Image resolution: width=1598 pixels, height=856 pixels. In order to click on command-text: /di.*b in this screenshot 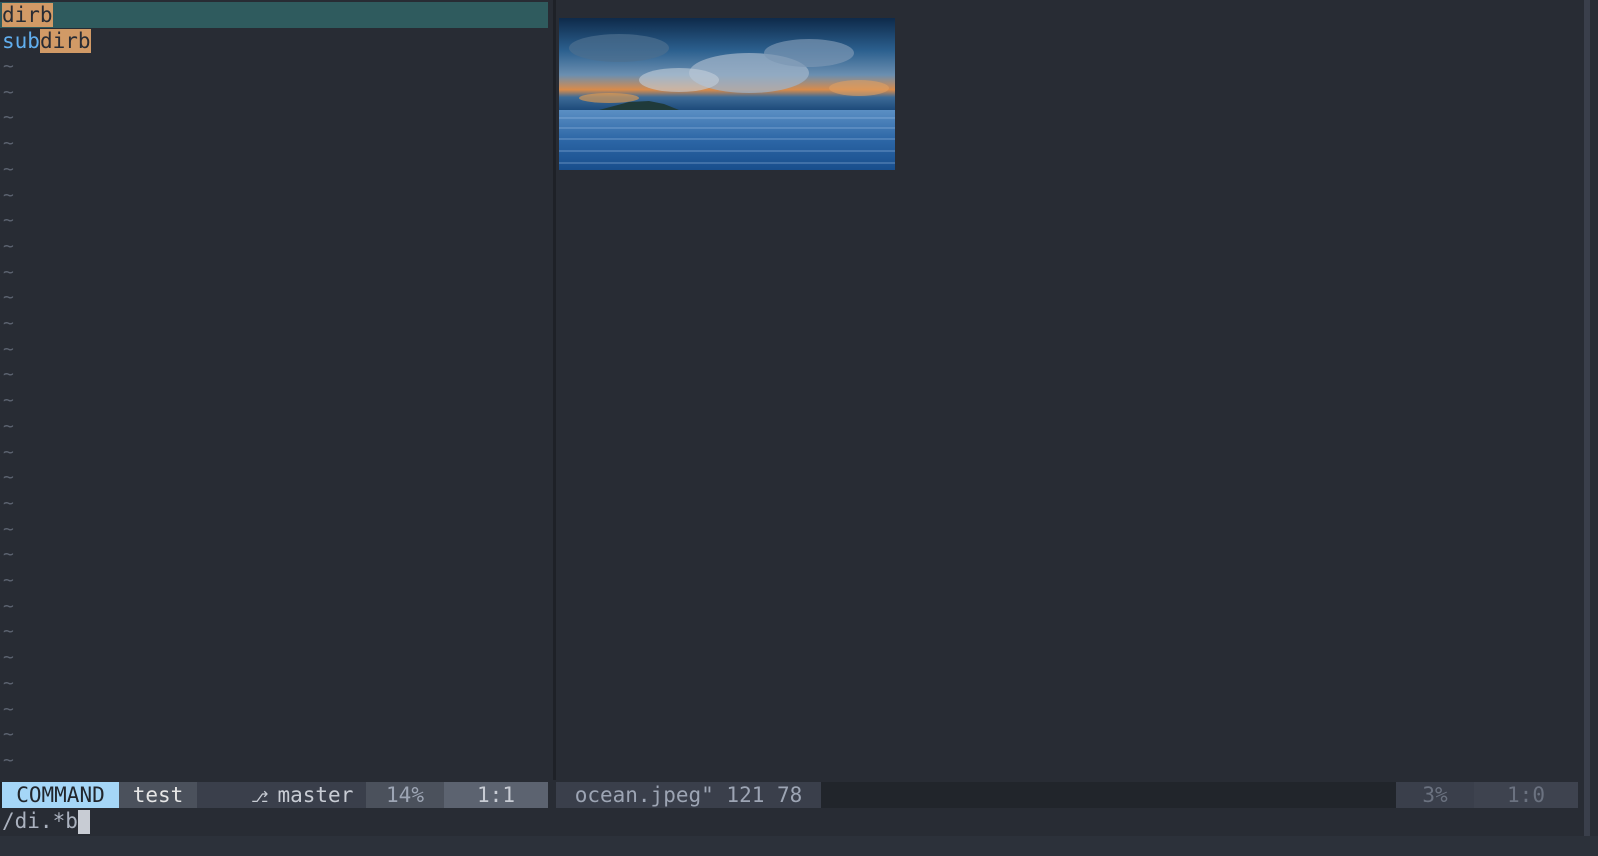, I will do `click(40, 821)`.